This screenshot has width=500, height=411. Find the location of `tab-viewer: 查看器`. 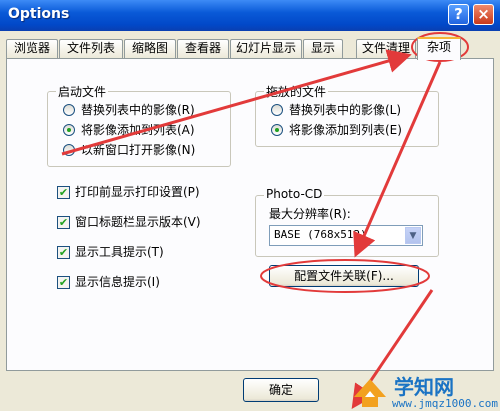

tab-viewer: 查看器 is located at coordinates (203, 48).